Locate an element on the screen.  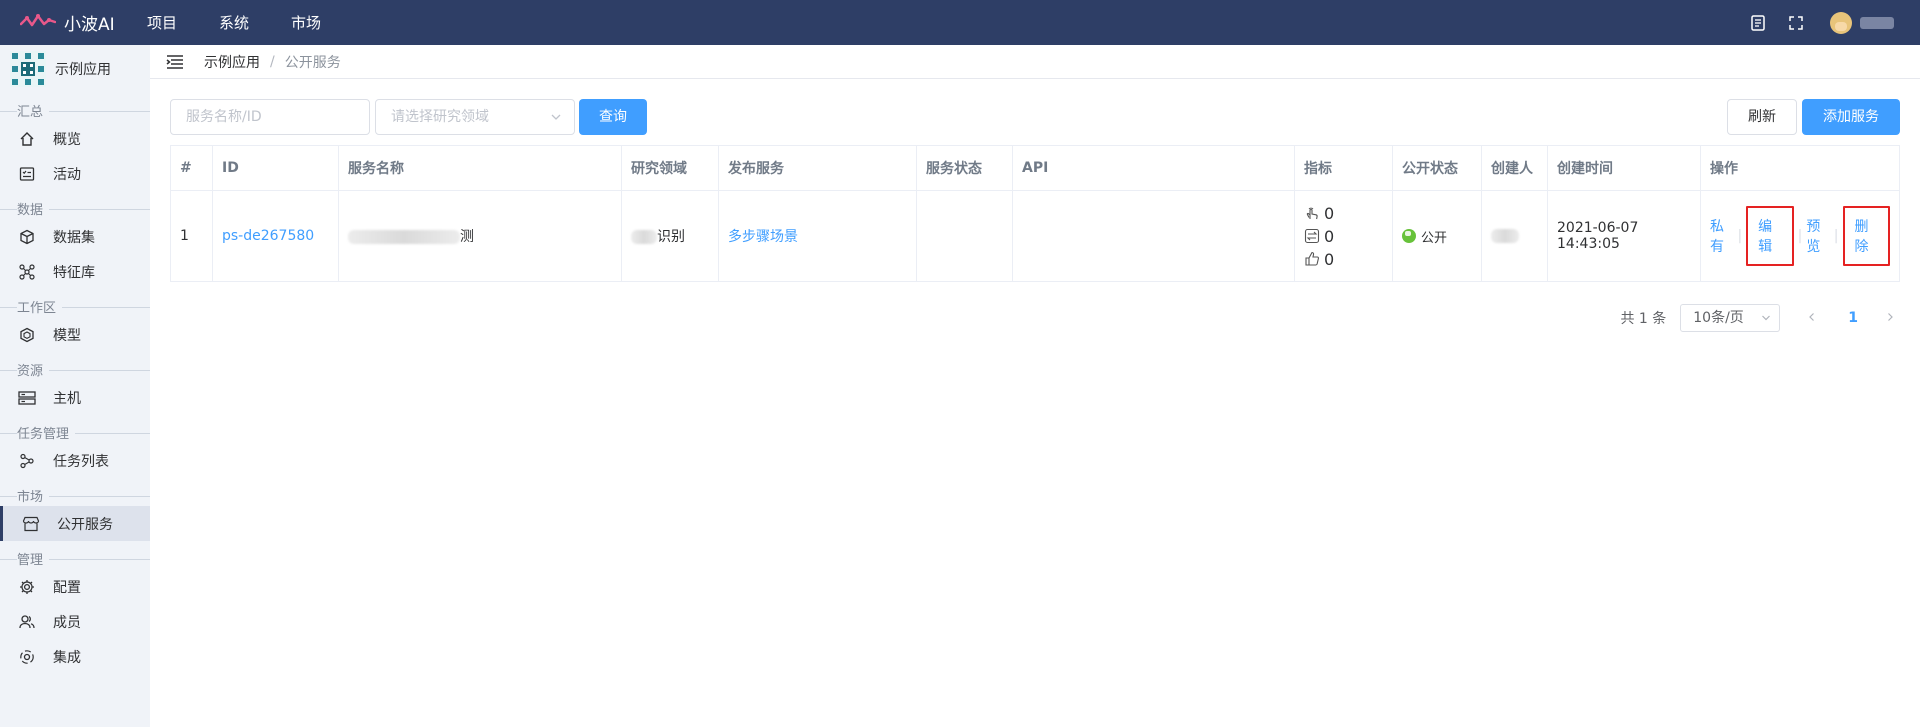
column-header: 发布服务 is located at coordinates (817, 168).